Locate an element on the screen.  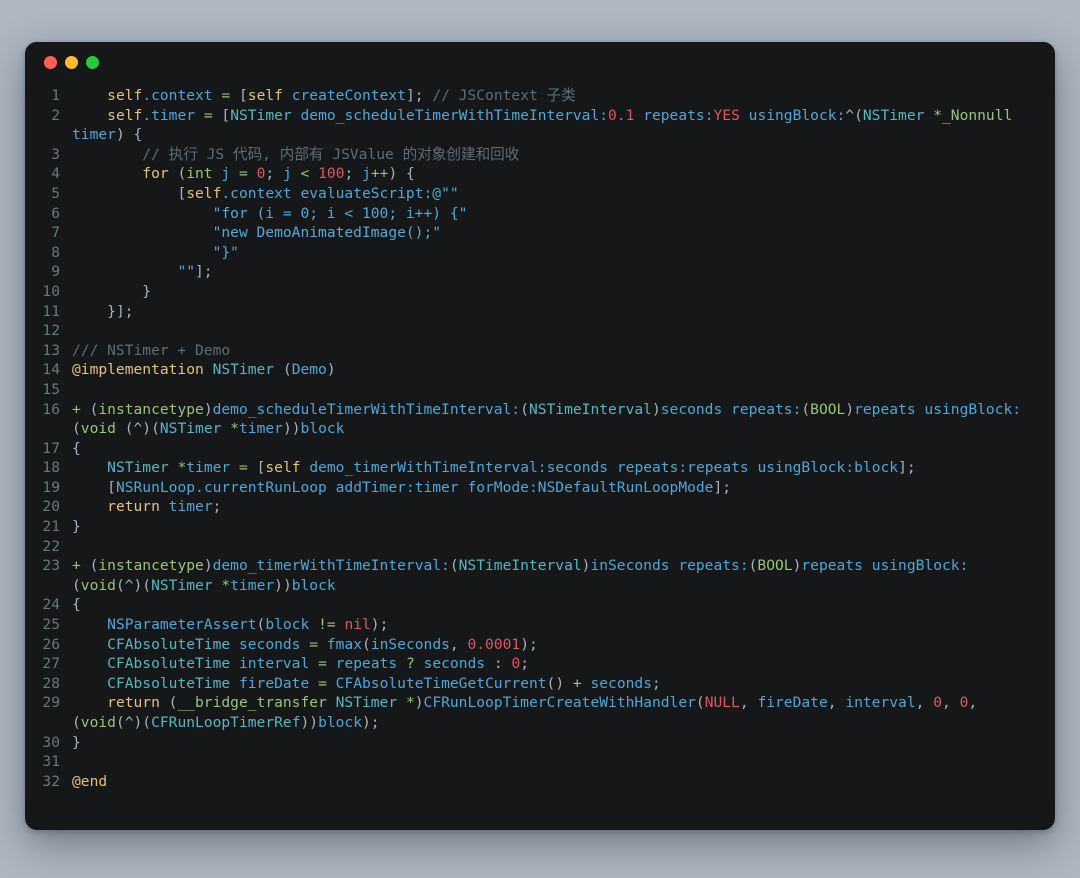
minimize-button is located at coordinates (71, 62).